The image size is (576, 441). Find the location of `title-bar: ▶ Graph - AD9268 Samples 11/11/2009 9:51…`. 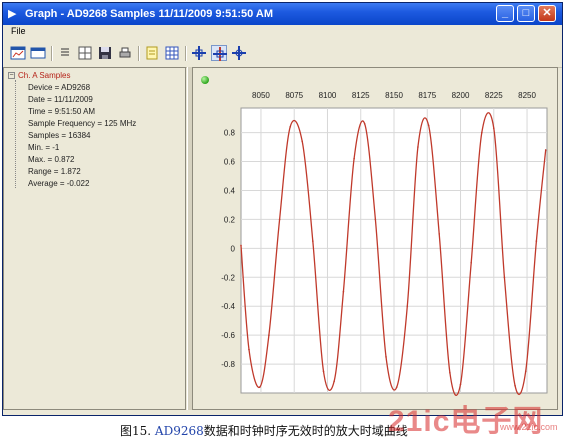

title-bar: ▶ Graph - AD9268 Samples 11/11/2009 9:51… is located at coordinates (282, 14).